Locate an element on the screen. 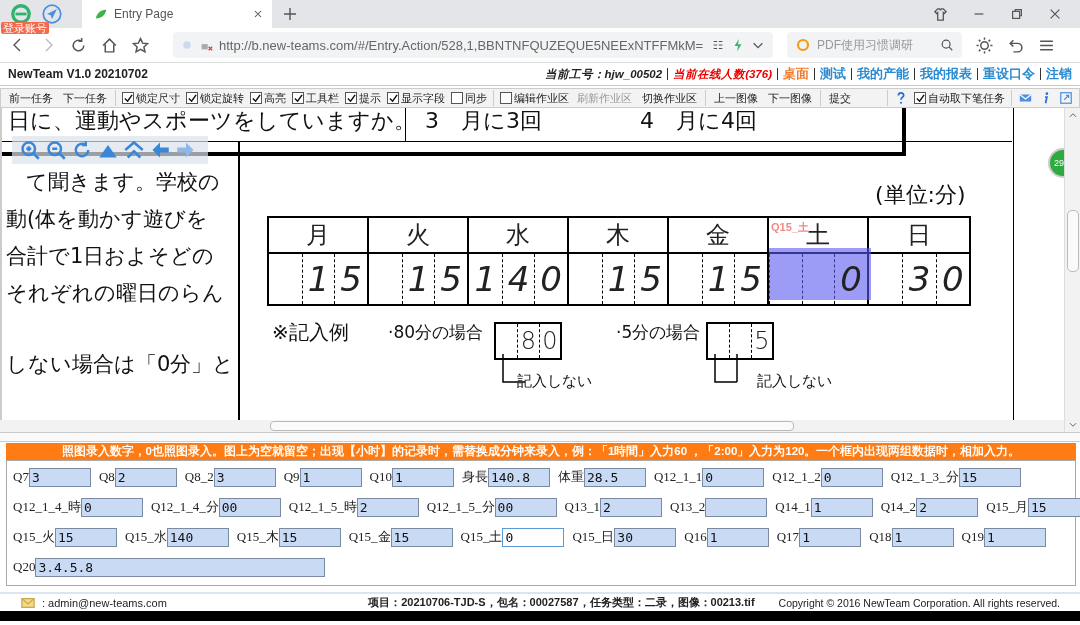  restore-icon is located at coordinates (1017, 14).